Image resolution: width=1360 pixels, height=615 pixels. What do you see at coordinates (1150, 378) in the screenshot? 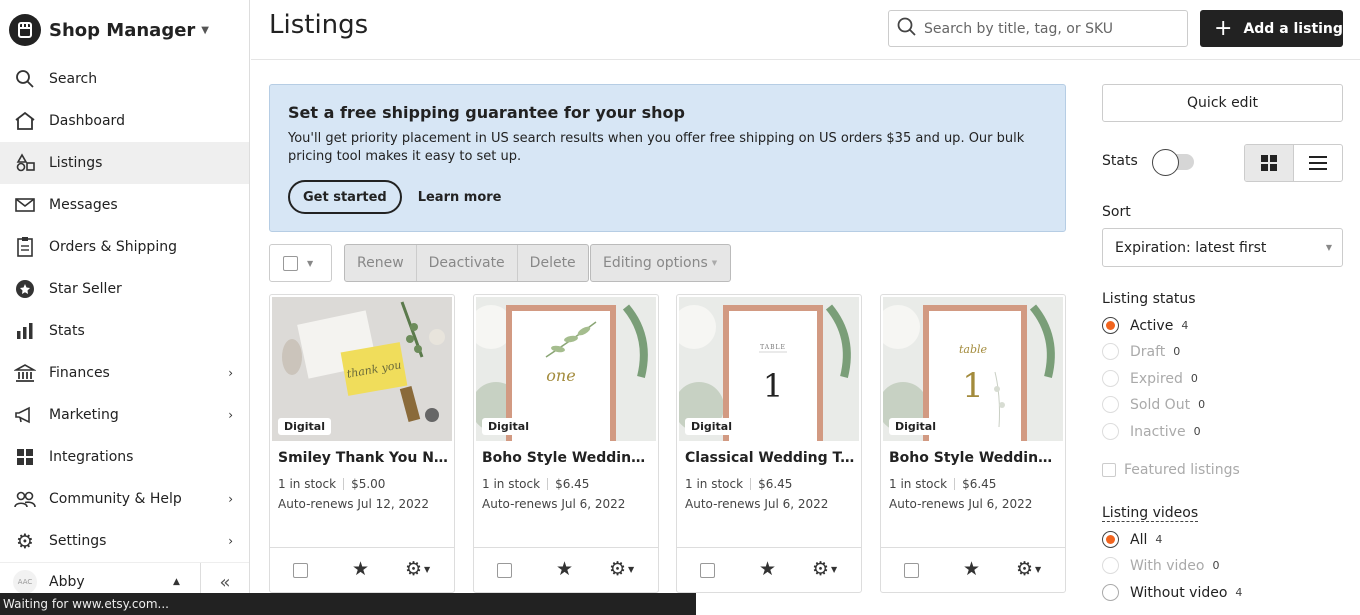
I see `status-radio-expired: Expired 0` at bounding box center [1150, 378].